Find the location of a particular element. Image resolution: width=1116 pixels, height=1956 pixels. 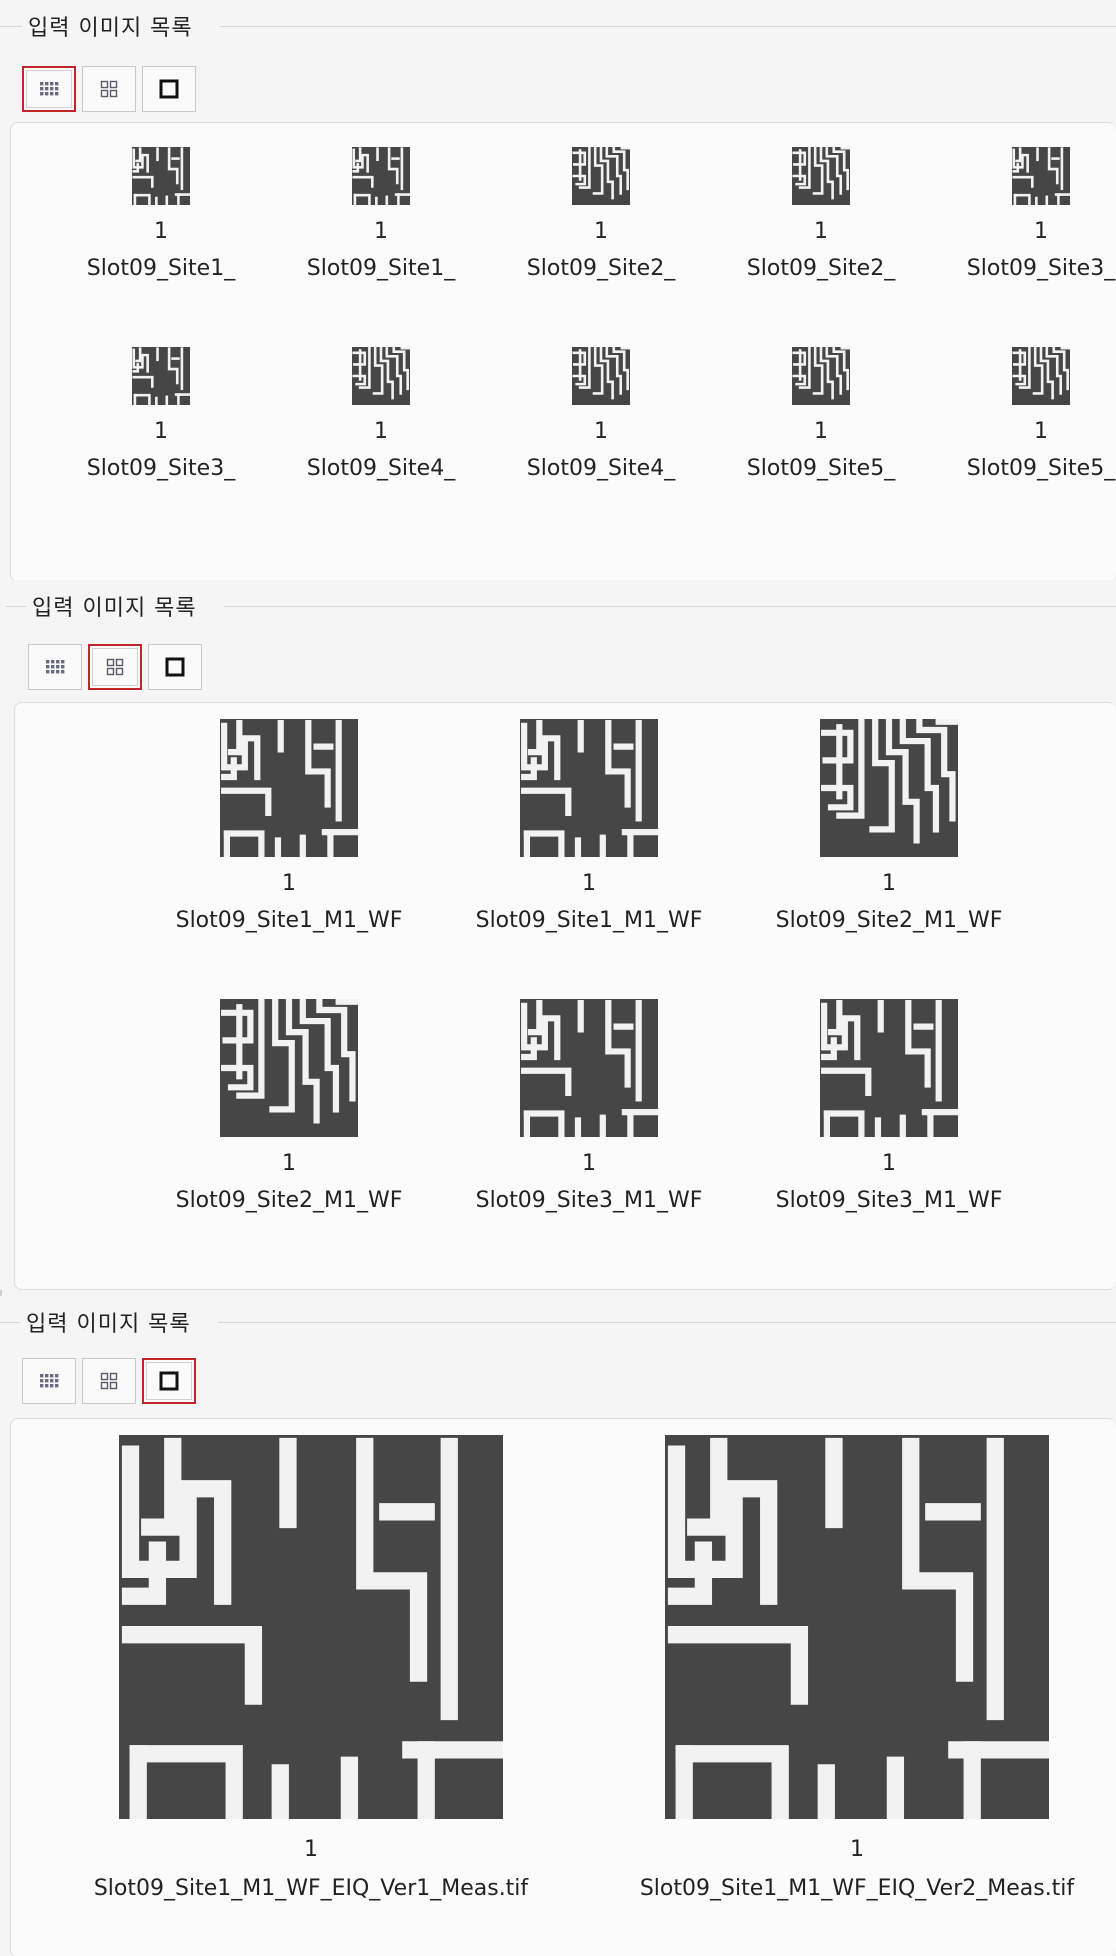

image-tile: 1 Slot09_Site1_M1_WF_EIQ_Ver2_Meas.tif is located at coordinates (856, 1668).